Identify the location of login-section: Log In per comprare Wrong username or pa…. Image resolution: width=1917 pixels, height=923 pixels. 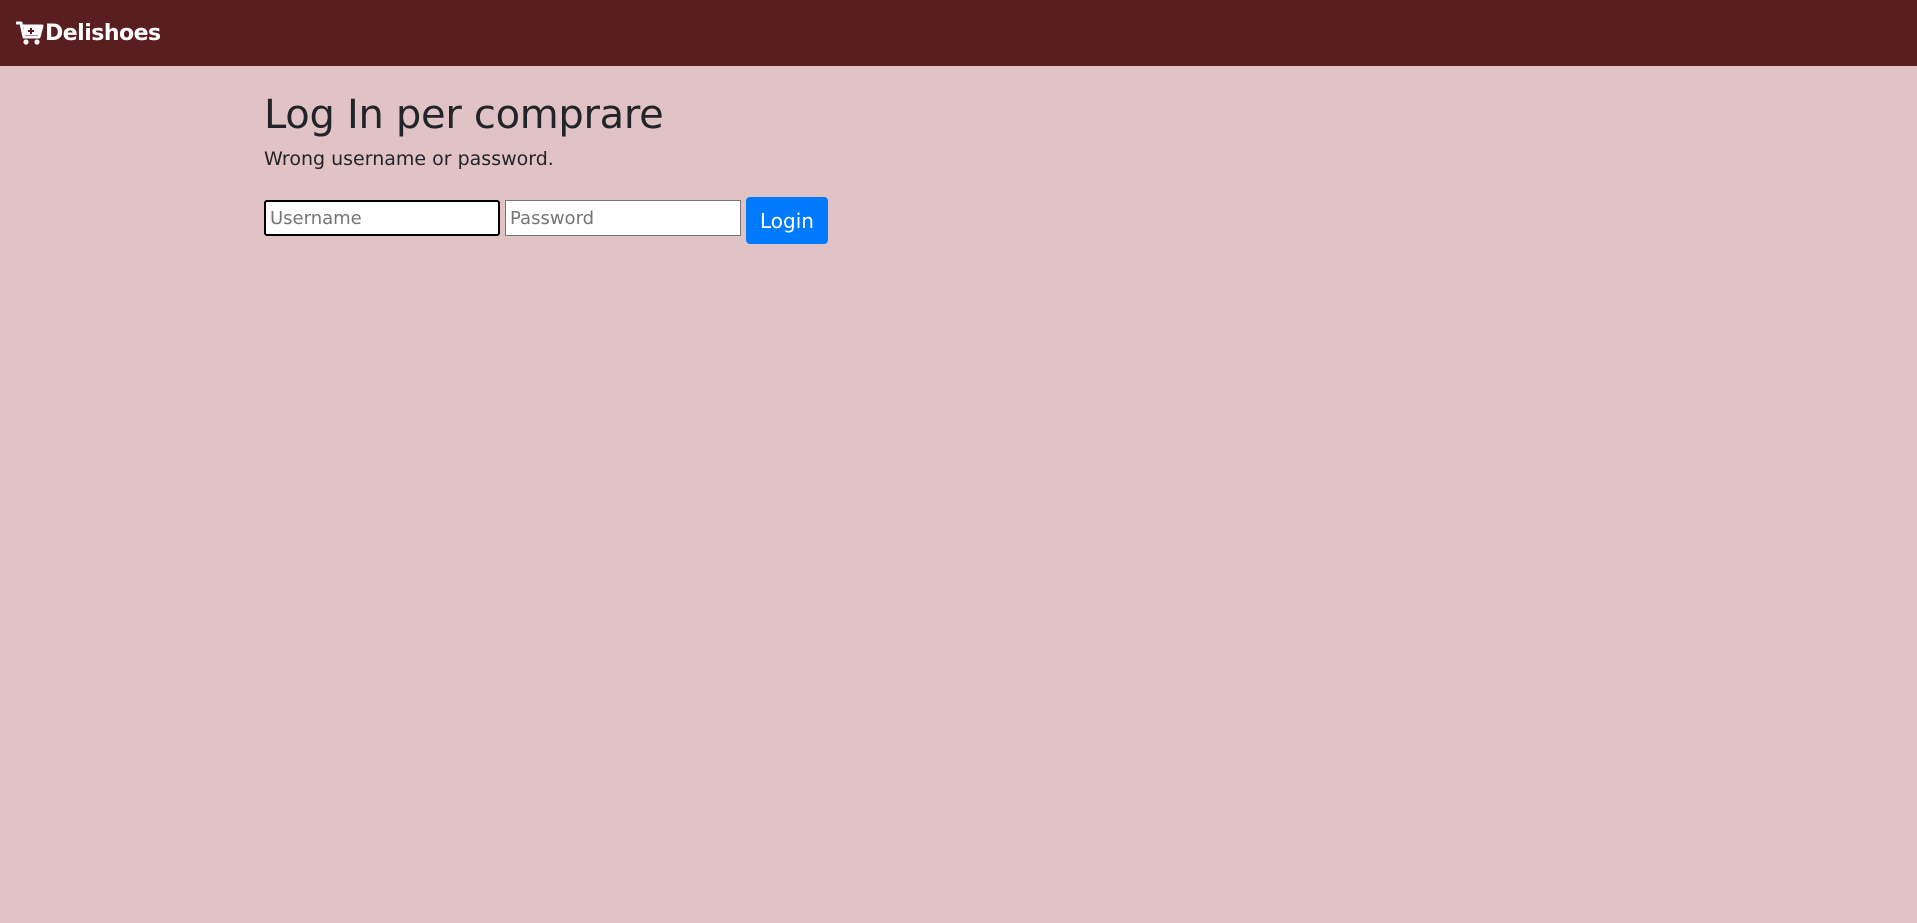
(764, 168).